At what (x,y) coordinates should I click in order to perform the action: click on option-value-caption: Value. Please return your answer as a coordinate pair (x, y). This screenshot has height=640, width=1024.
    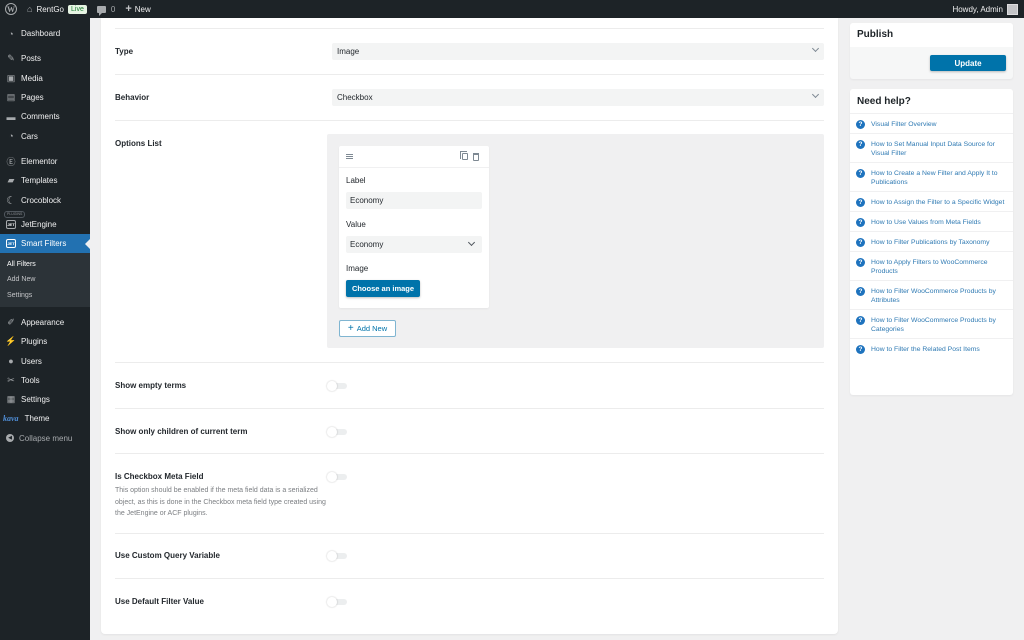
    Looking at the image, I should click on (356, 224).